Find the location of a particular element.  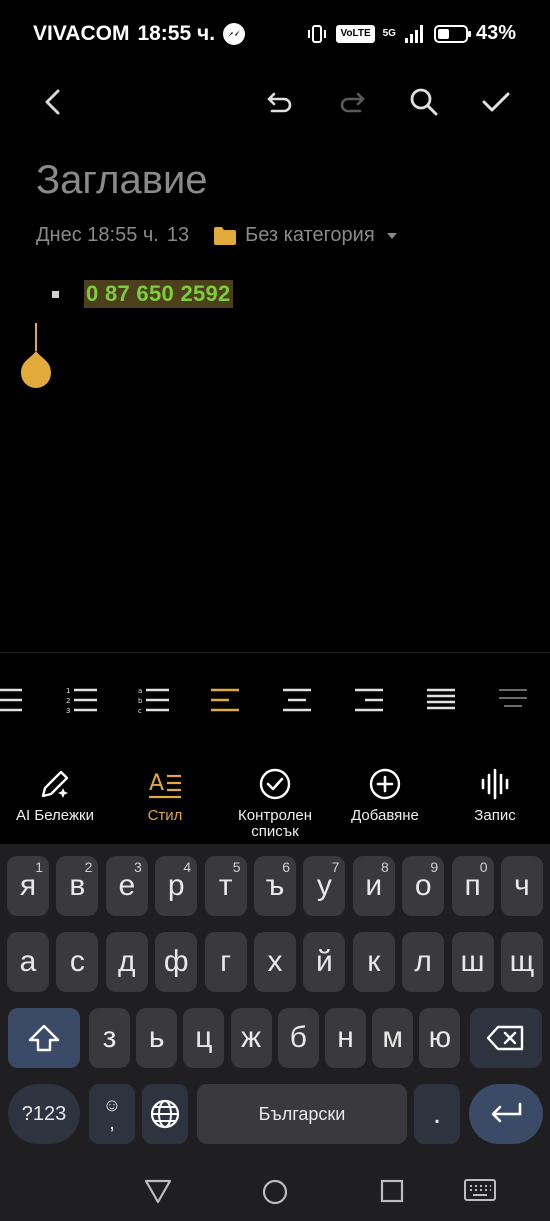

key-я: я1 is located at coordinates (28, 886).